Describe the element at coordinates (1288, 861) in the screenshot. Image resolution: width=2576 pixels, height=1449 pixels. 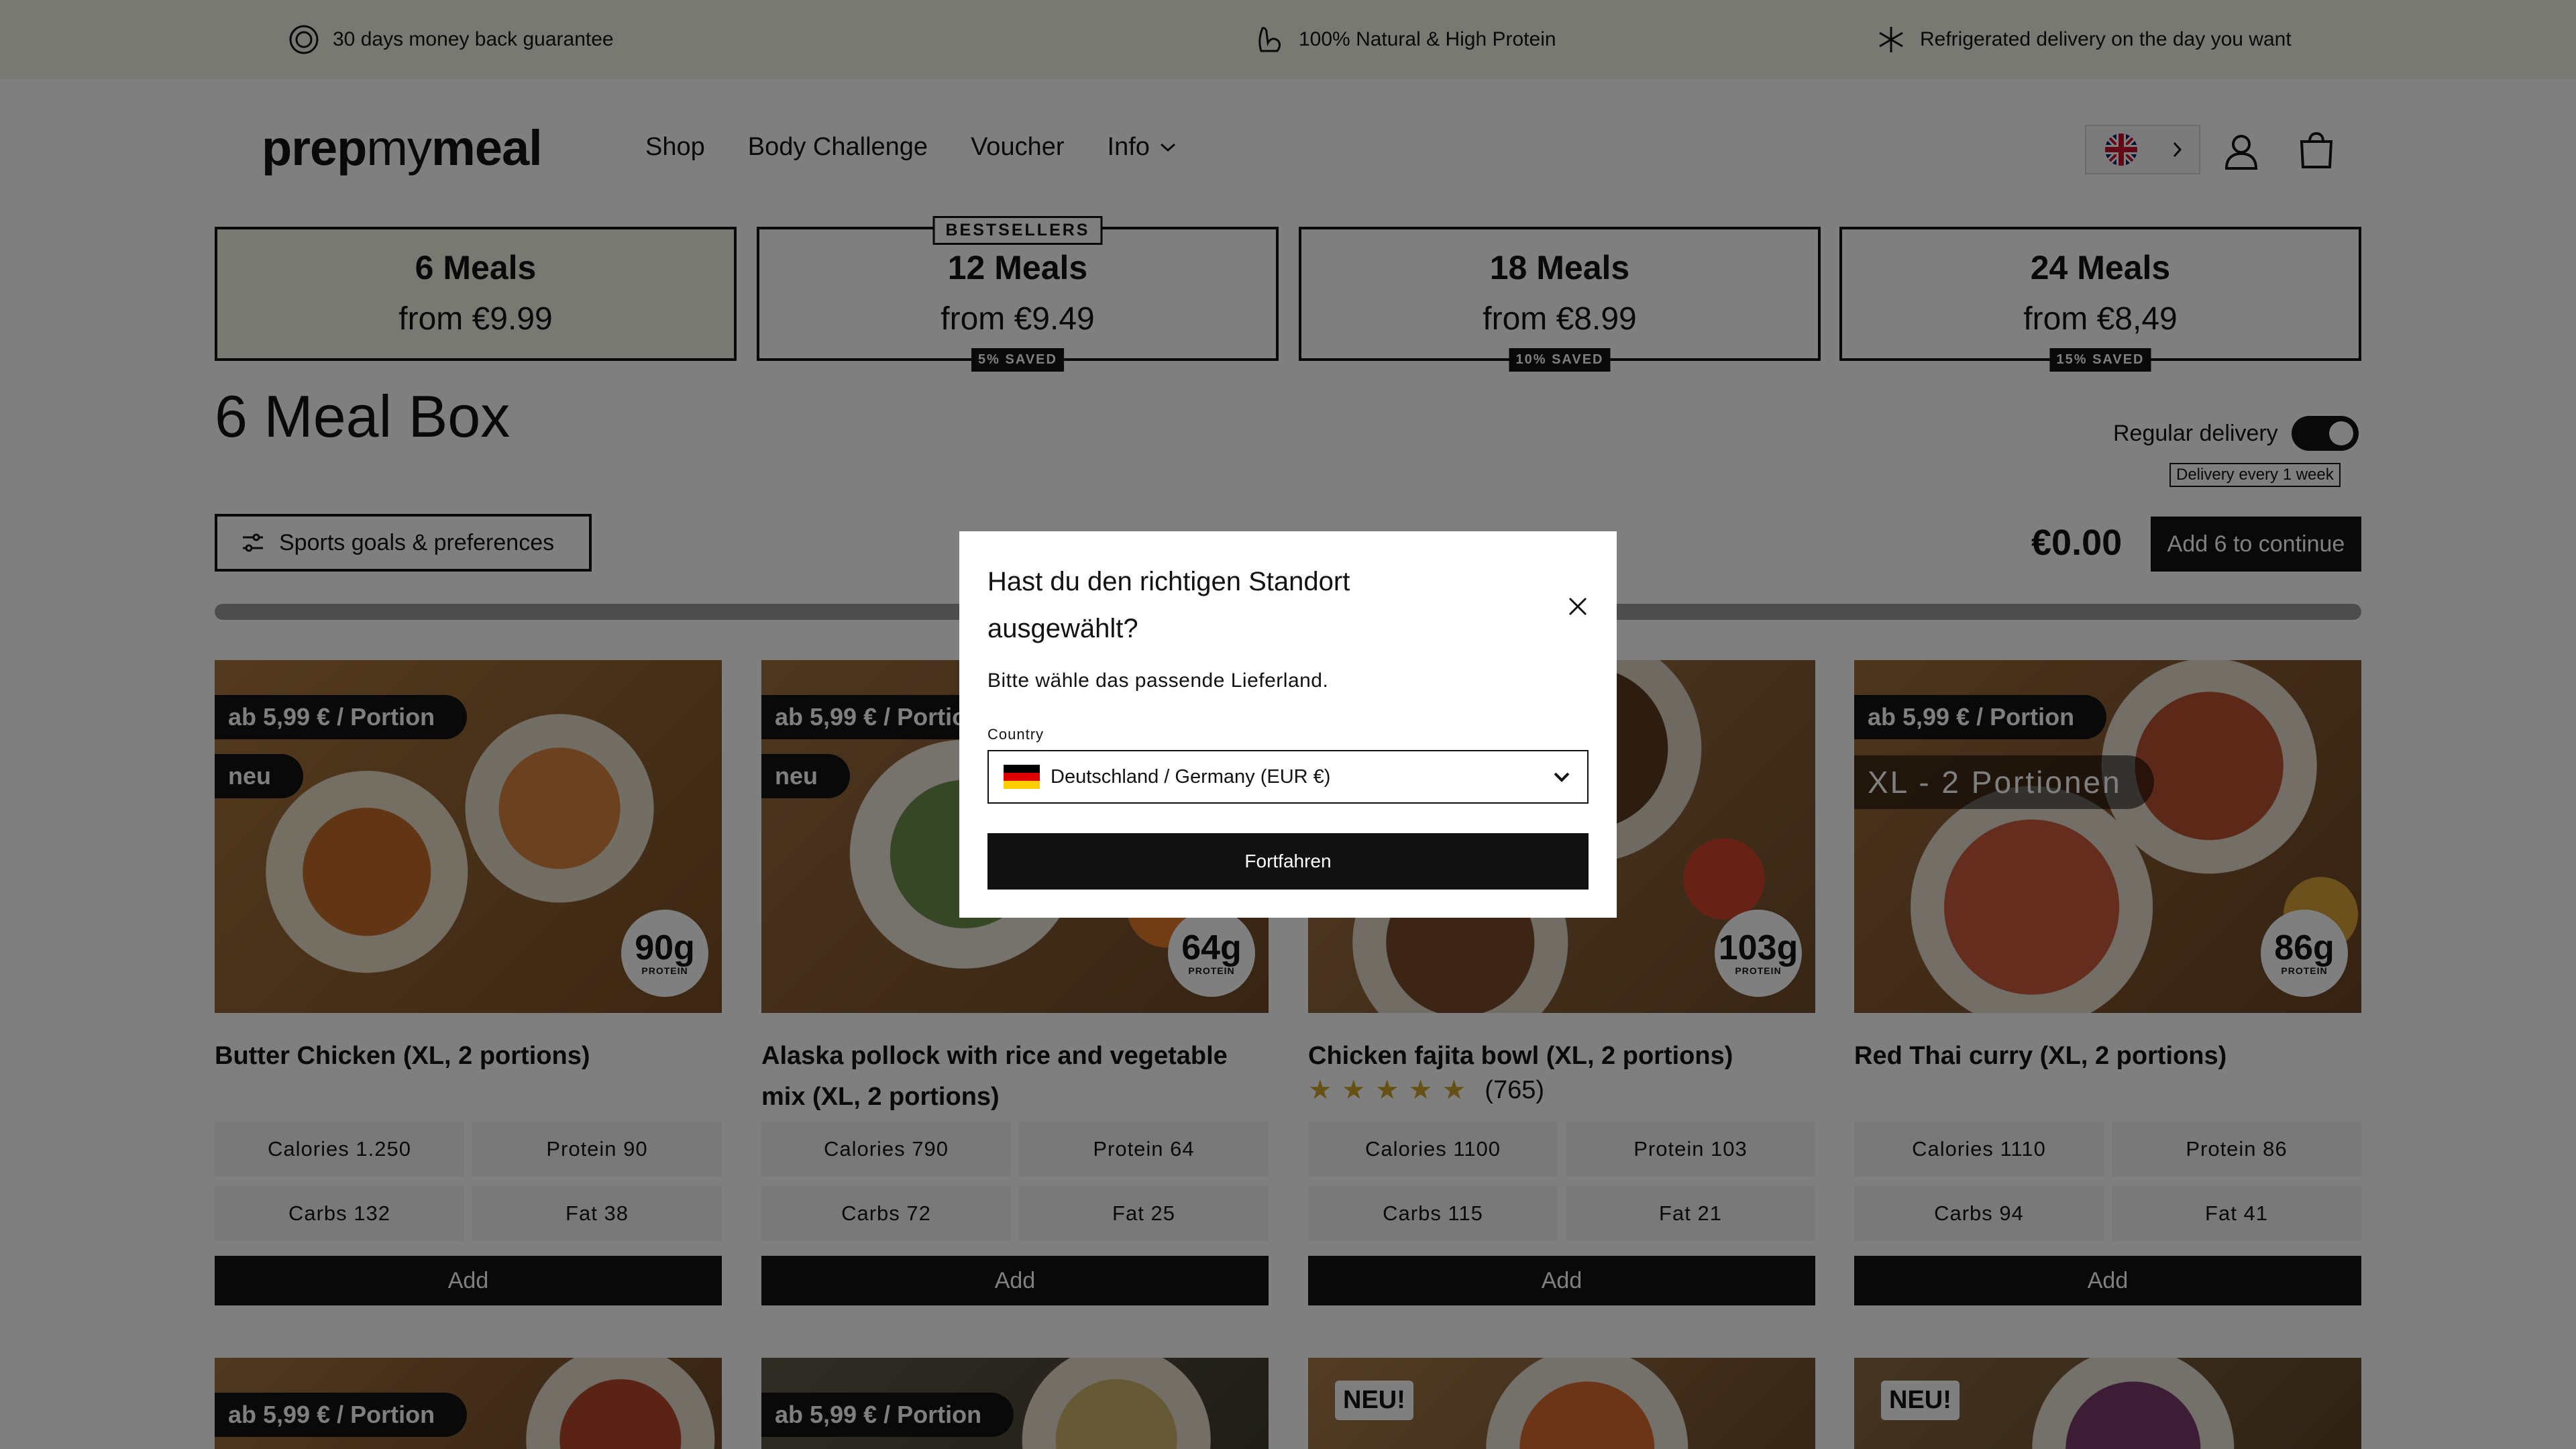
I see `continue-location-button: Fortfahren` at that location.